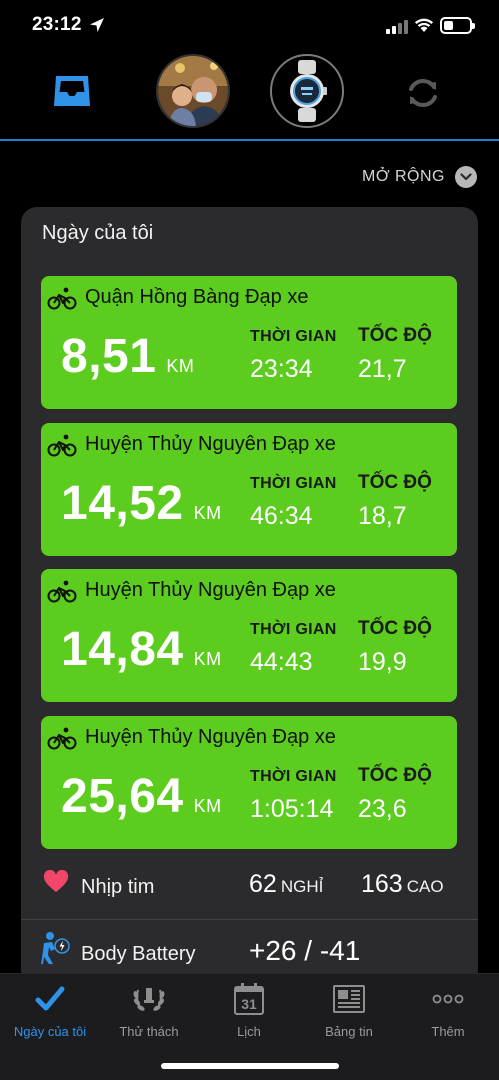 This screenshot has height=1080, width=499. Describe the element at coordinates (382, 516) in the screenshot. I see `speed-value: 18,7` at that location.